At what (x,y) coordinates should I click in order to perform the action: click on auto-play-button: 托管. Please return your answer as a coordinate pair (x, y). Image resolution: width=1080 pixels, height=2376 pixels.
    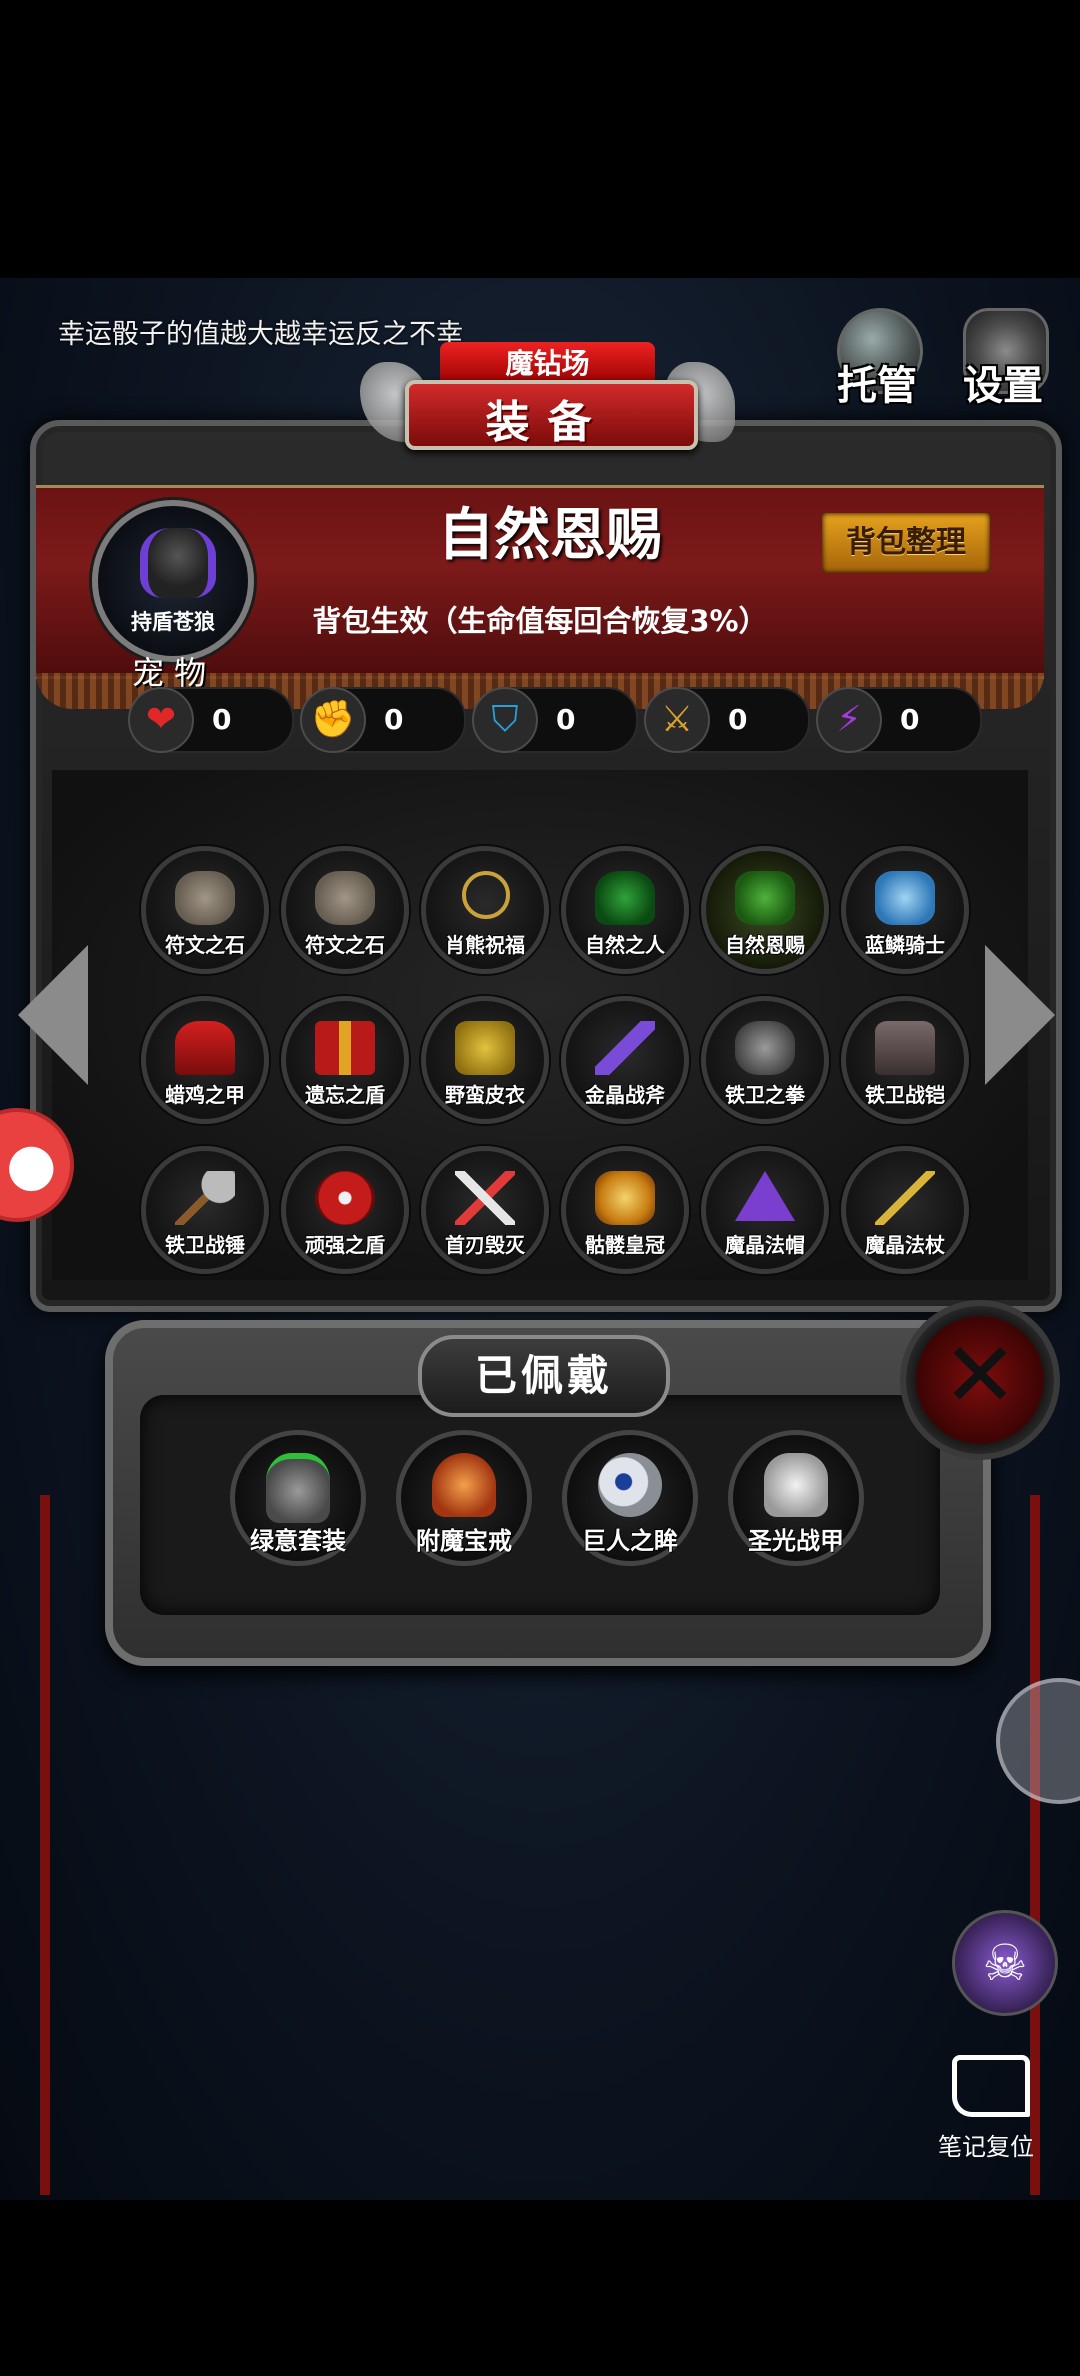
    Looking at the image, I should click on (877, 363).